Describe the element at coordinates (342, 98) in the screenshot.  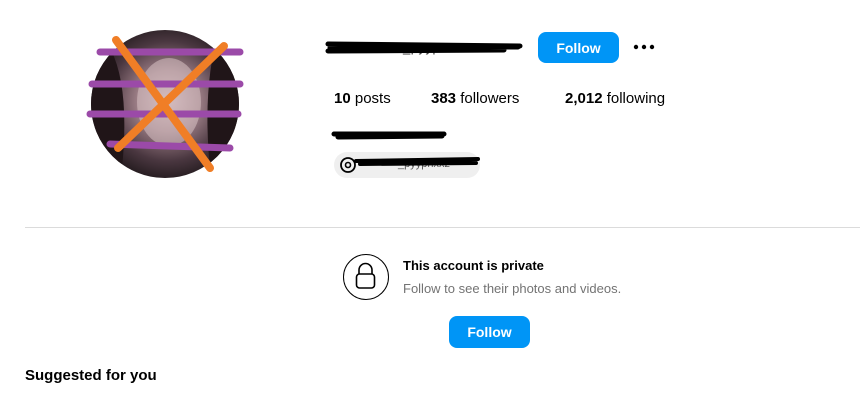
I see `posts-count: 10` at that location.